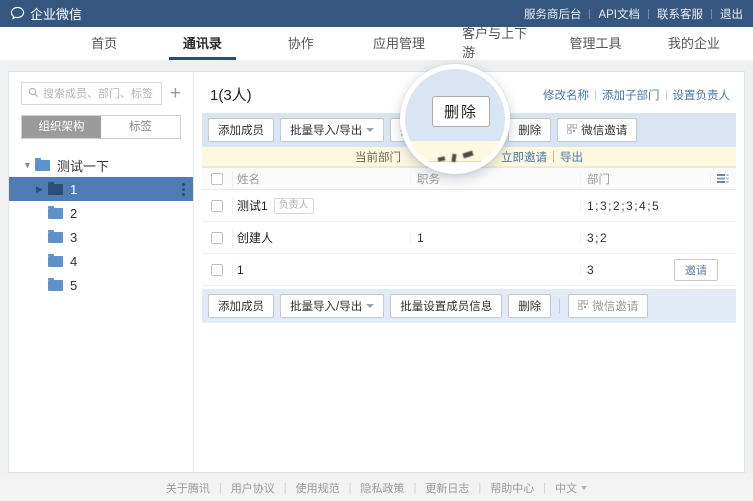 The height and width of the screenshot is (501, 753). Describe the element at coordinates (497, 43) in the screenshot. I see `tab-customers: 客户与上下游` at that location.